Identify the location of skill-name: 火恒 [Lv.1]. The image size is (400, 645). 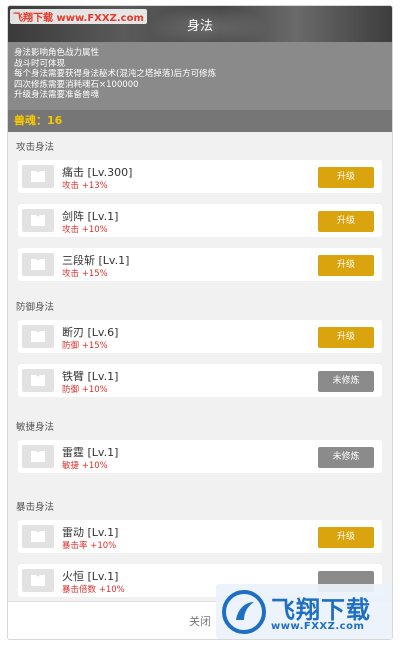
(90, 576).